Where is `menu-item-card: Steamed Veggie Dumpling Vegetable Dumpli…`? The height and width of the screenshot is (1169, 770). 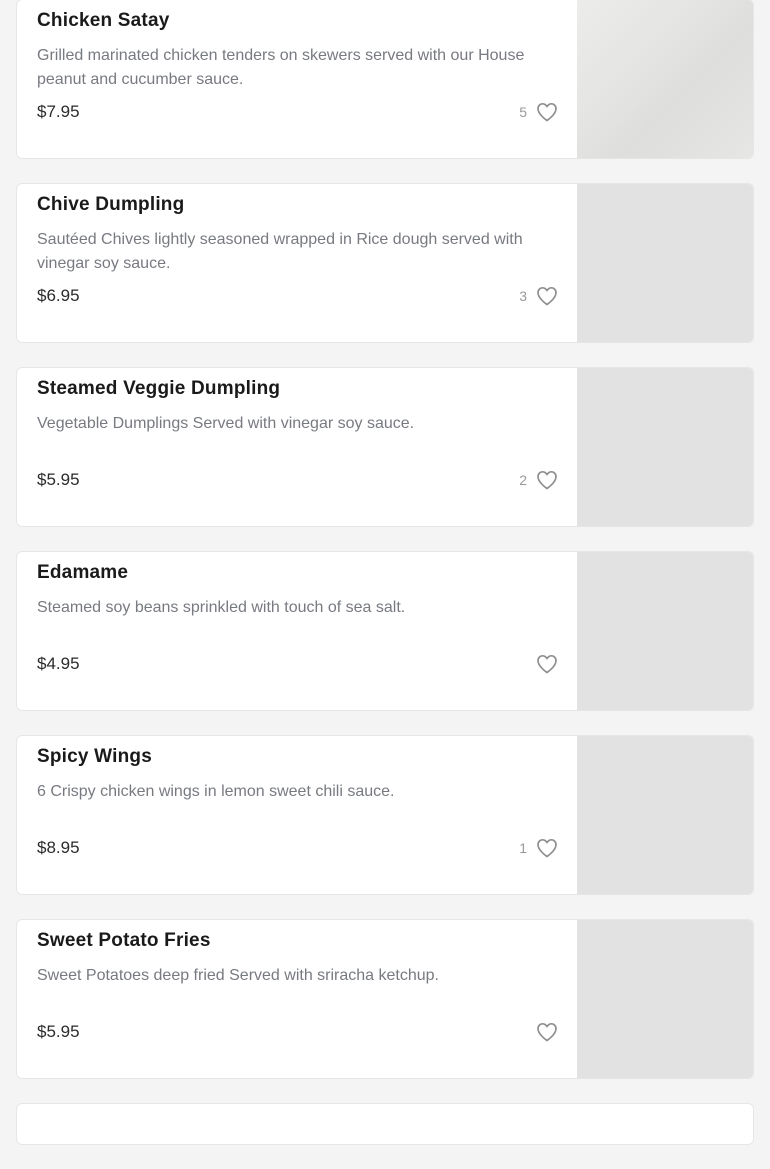
menu-item-card: Steamed Veggie Dumpling Vegetable Dumpli… is located at coordinates (385, 447).